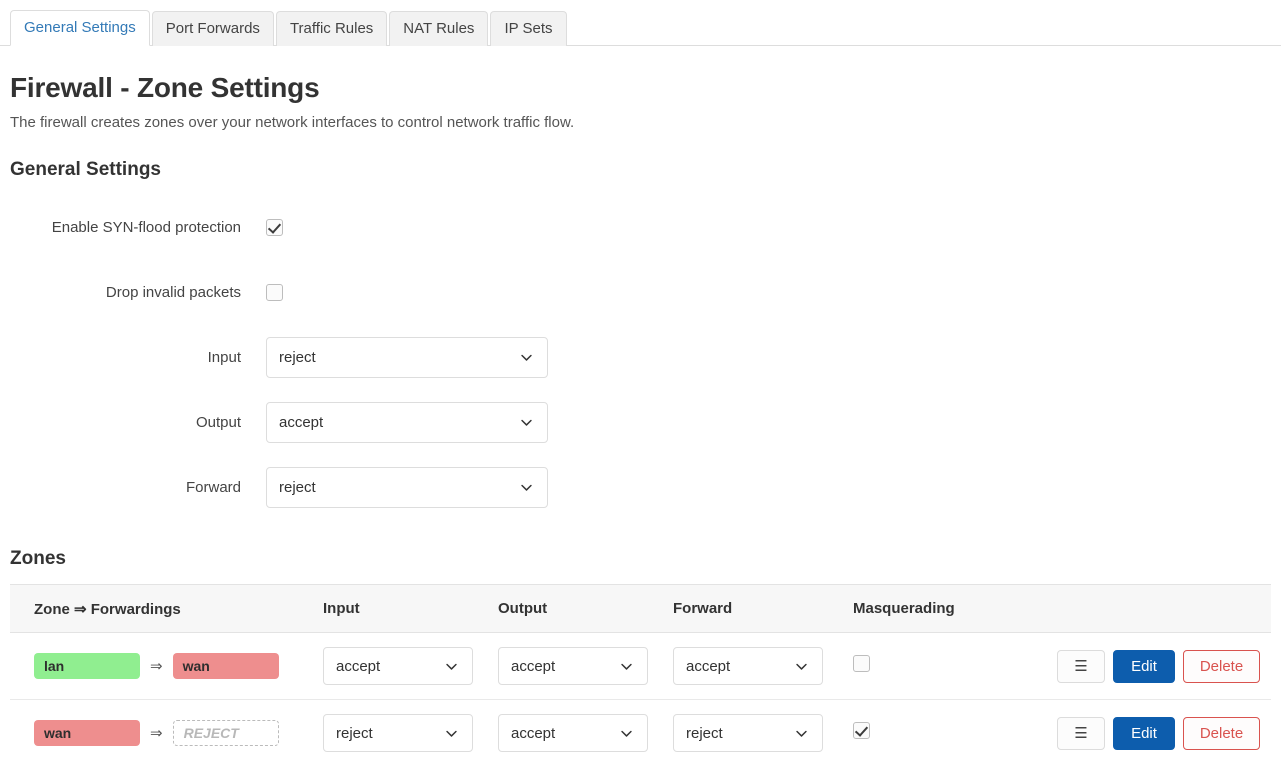 This screenshot has height=765, width=1281. Describe the element at coordinates (407, 487) in the screenshot. I see `forward-policy-select: reject` at that location.